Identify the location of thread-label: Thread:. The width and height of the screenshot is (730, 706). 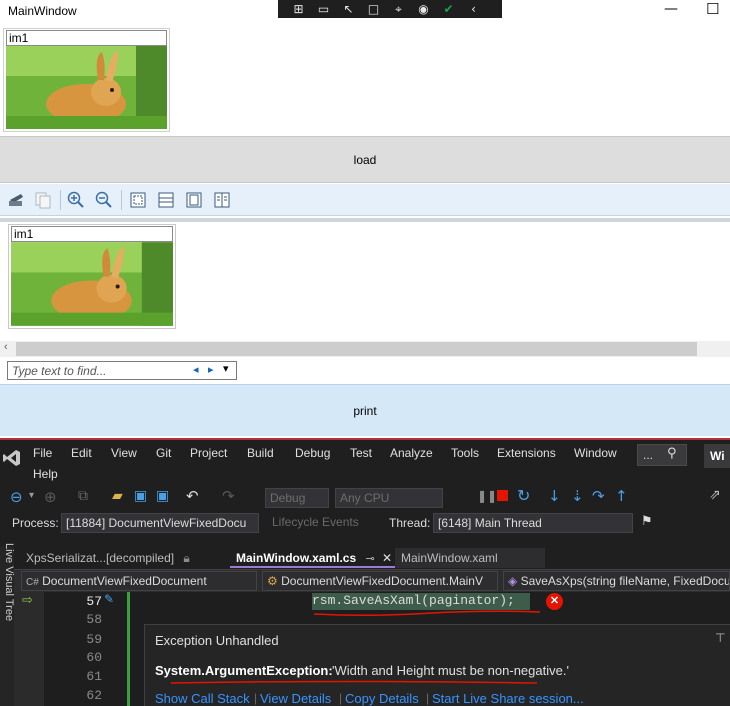
(410, 523).